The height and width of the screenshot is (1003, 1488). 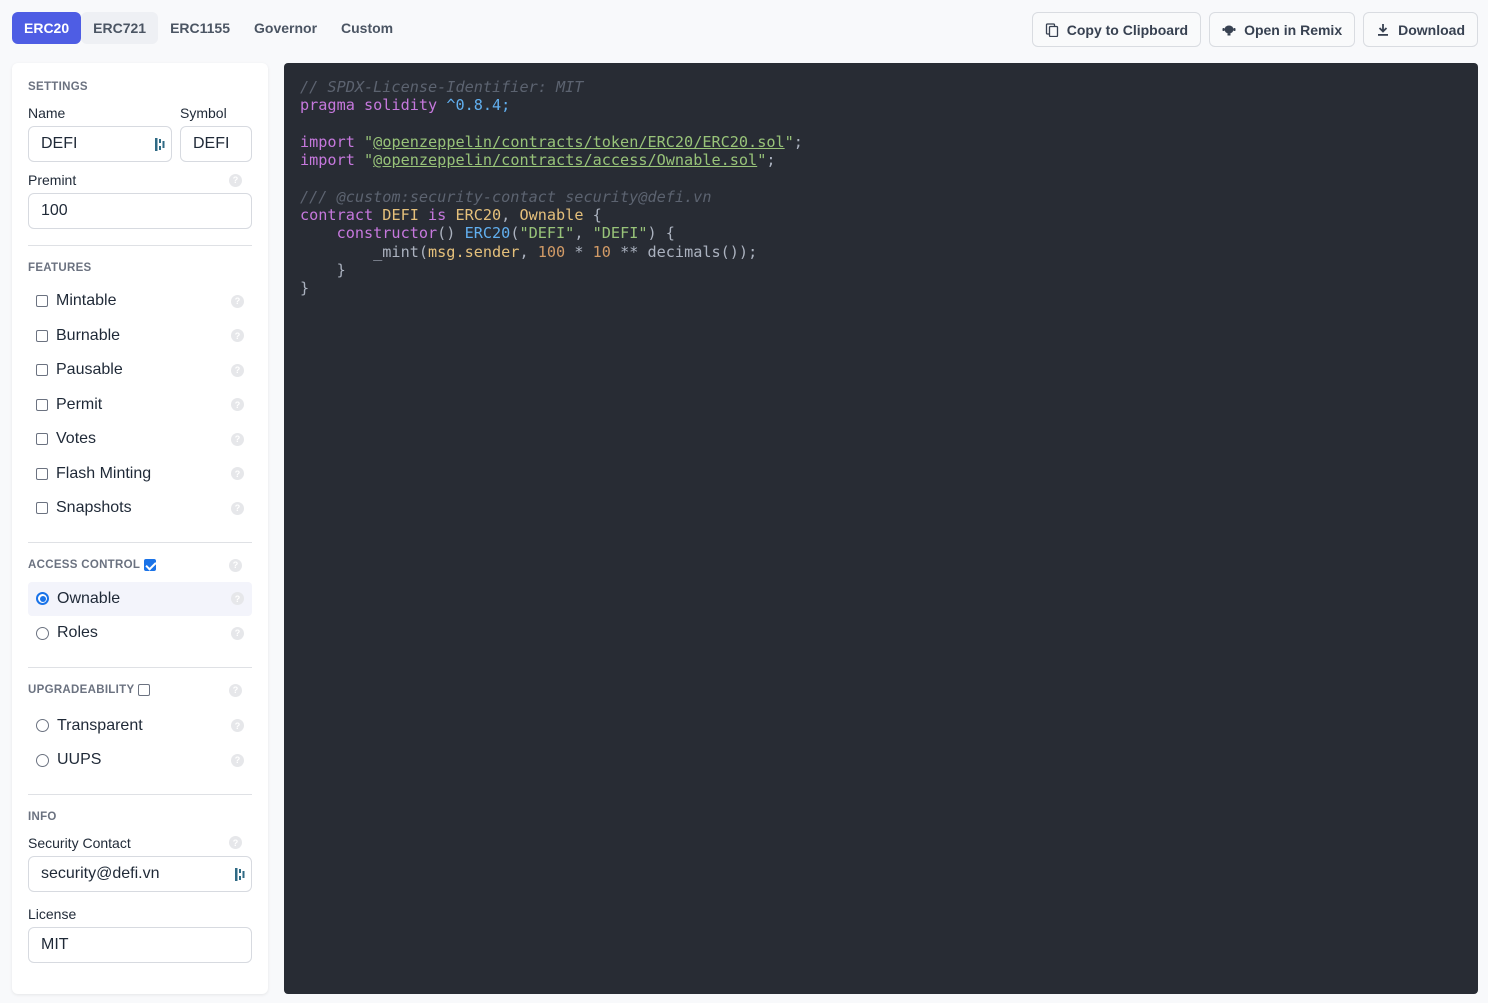 What do you see at coordinates (140, 508) in the screenshot?
I see `feature-snapshots: Snapshots?` at bounding box center [140, 508].